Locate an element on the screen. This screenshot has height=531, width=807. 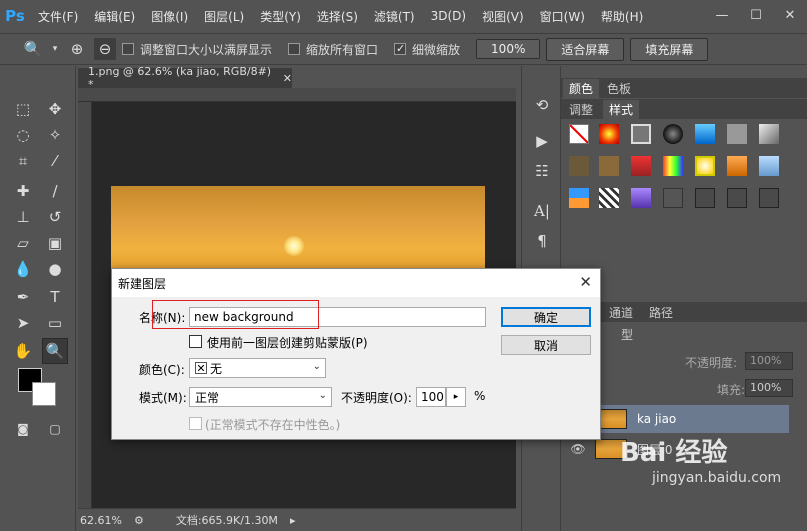
menu-layer: 图层(L) is located at coordinates (224, 16).